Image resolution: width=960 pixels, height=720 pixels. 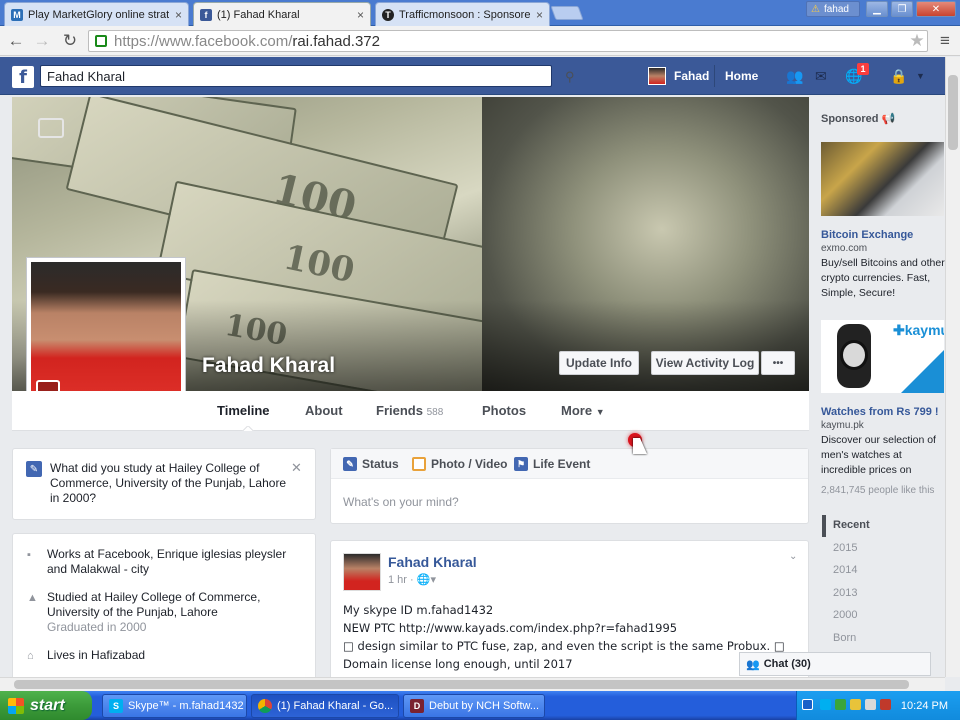 I want to click on chat-sidebar-button: 👥 Chat (30), so click(x=835, y=664).